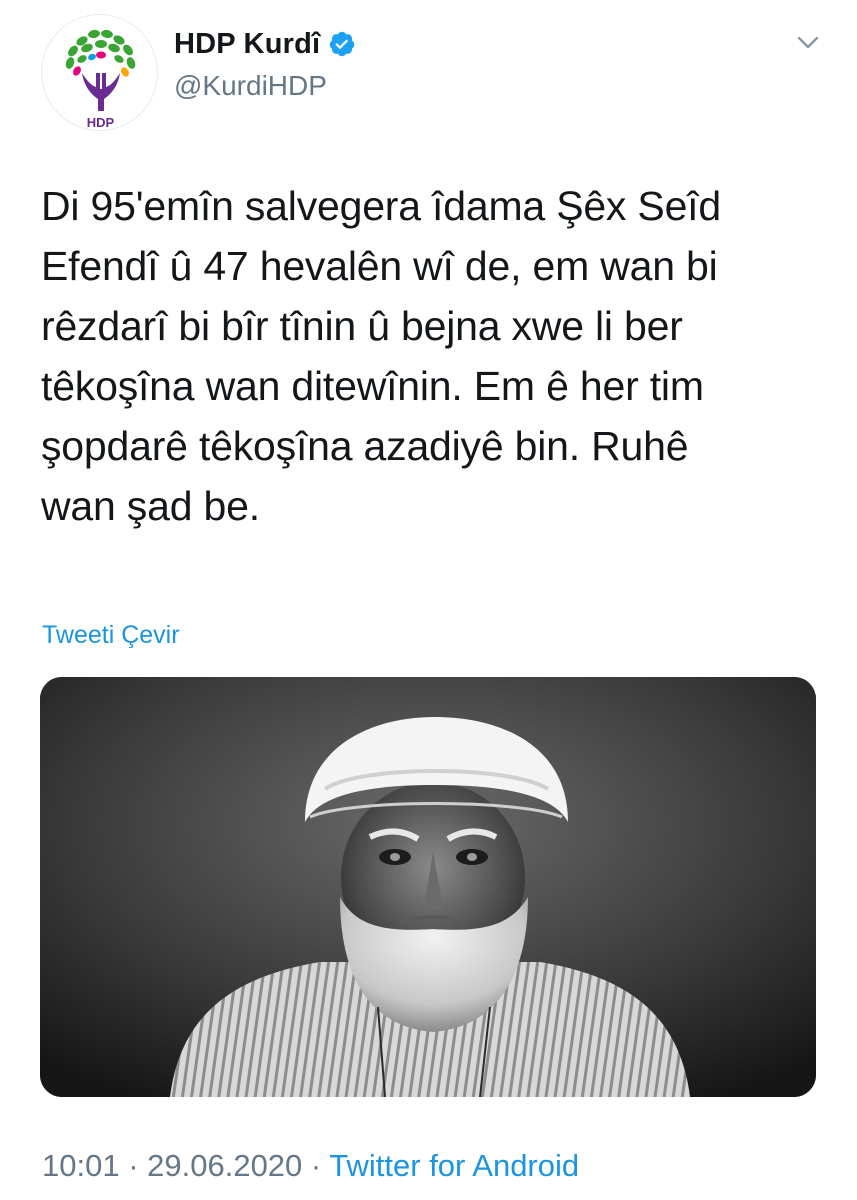 The image size is (857, 1200). I want to click on chevron-down-icon, so click(808, 43).